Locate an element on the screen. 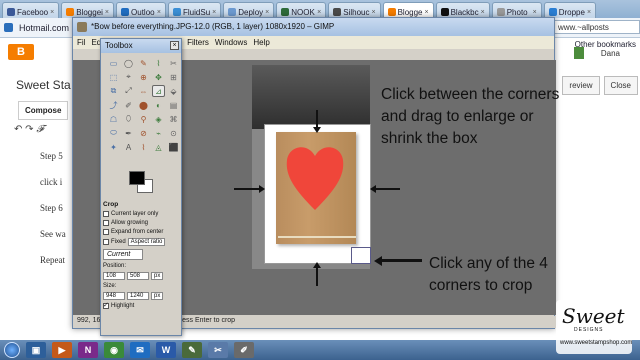 This screenshot has height=360, width=640. tool-icon: ⤴ is located at coordinates (113, 105).